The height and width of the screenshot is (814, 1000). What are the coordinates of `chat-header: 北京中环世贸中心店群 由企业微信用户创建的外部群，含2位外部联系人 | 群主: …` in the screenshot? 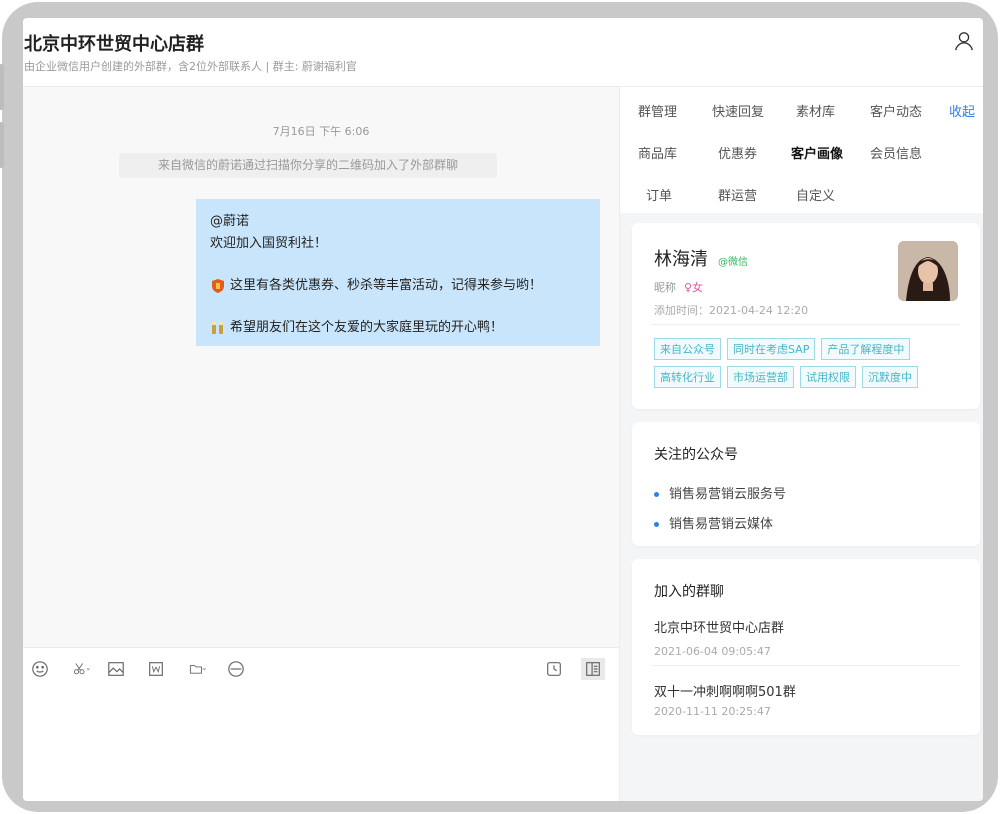 It's located at (503, 52).